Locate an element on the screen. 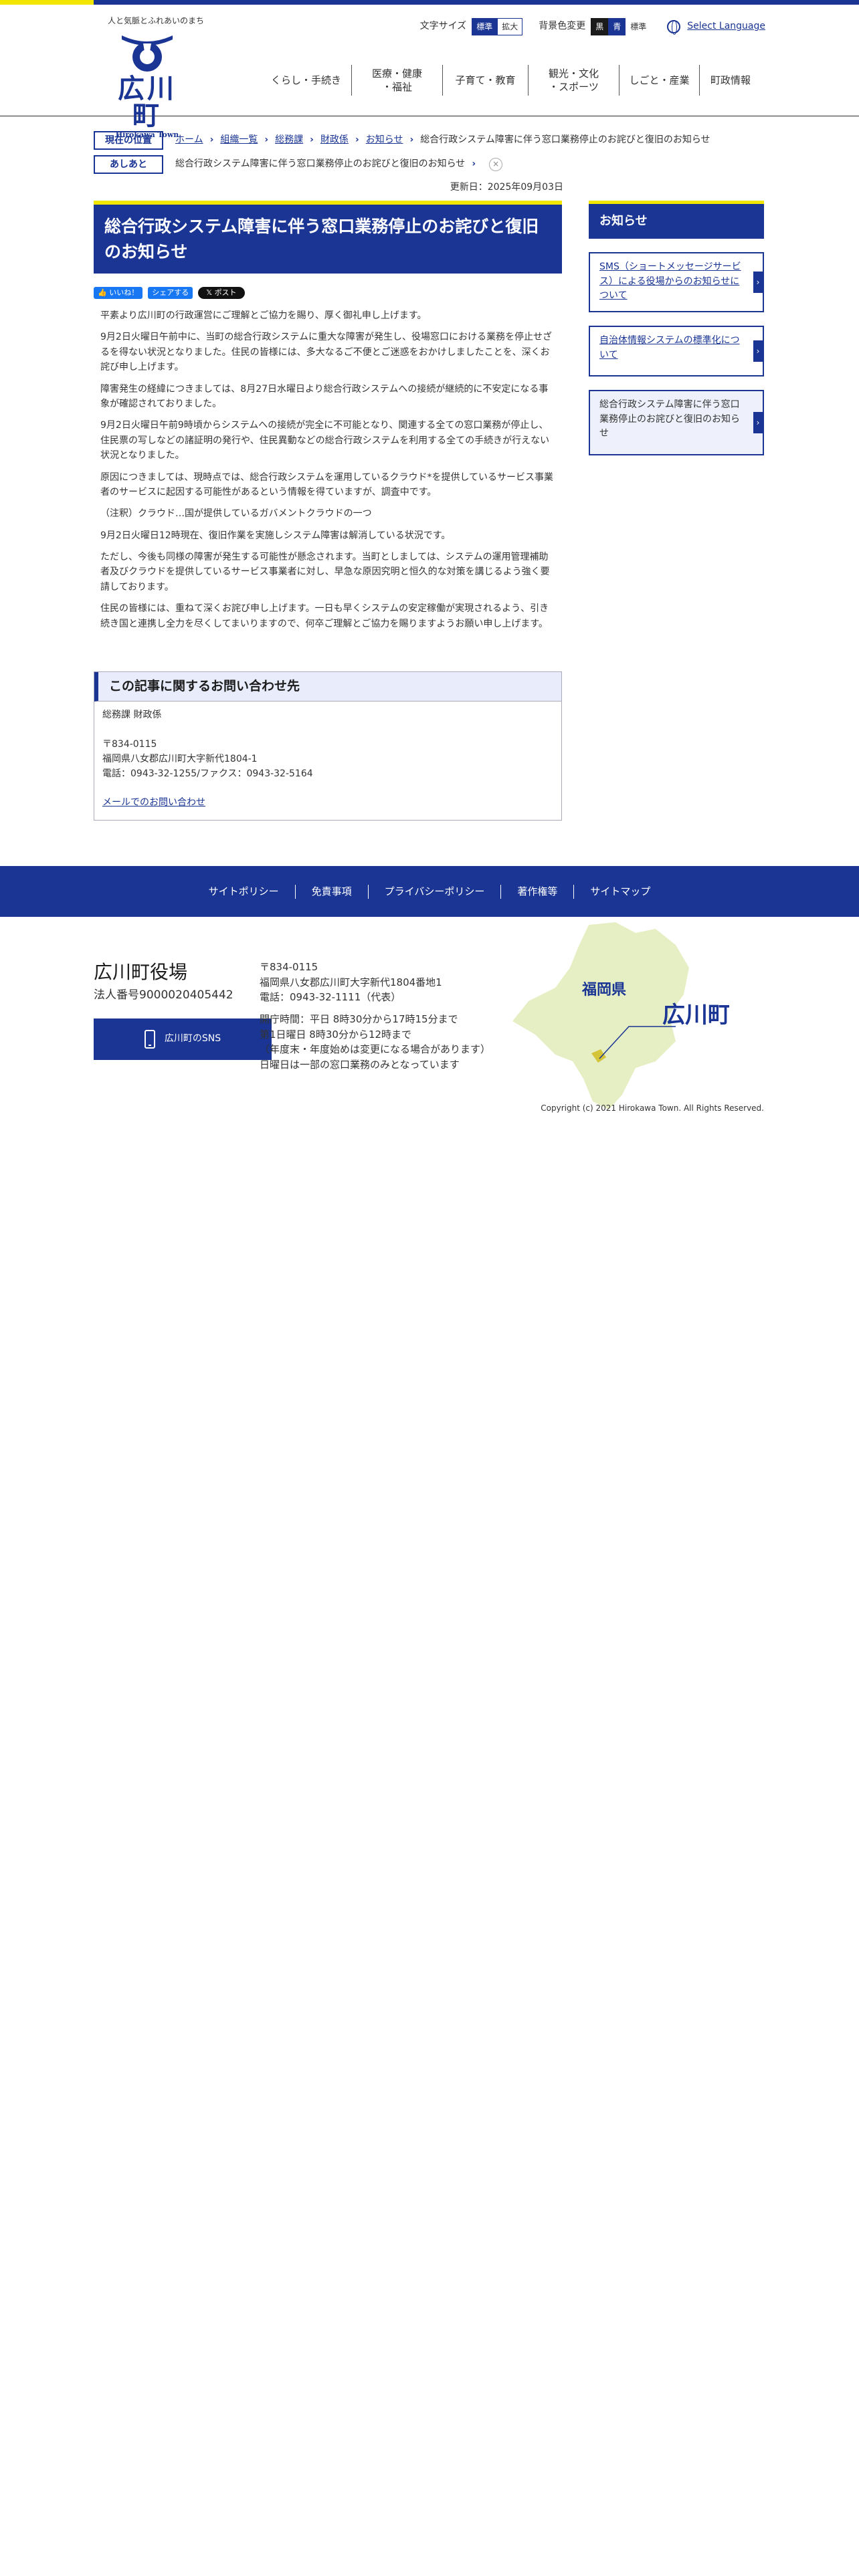  gnav-label: 町政情報 is located at coordinates (730, 80).